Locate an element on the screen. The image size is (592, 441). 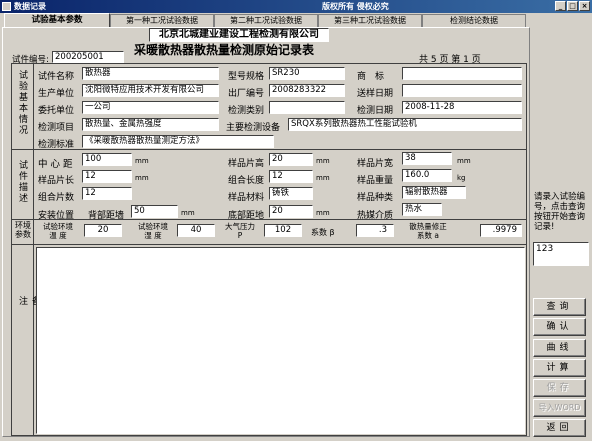
category-field is located at coordinates (307, 107).